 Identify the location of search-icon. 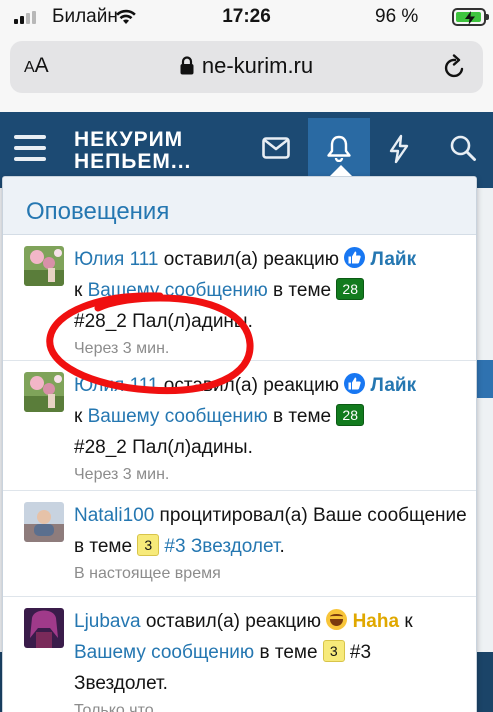
(463, 148).